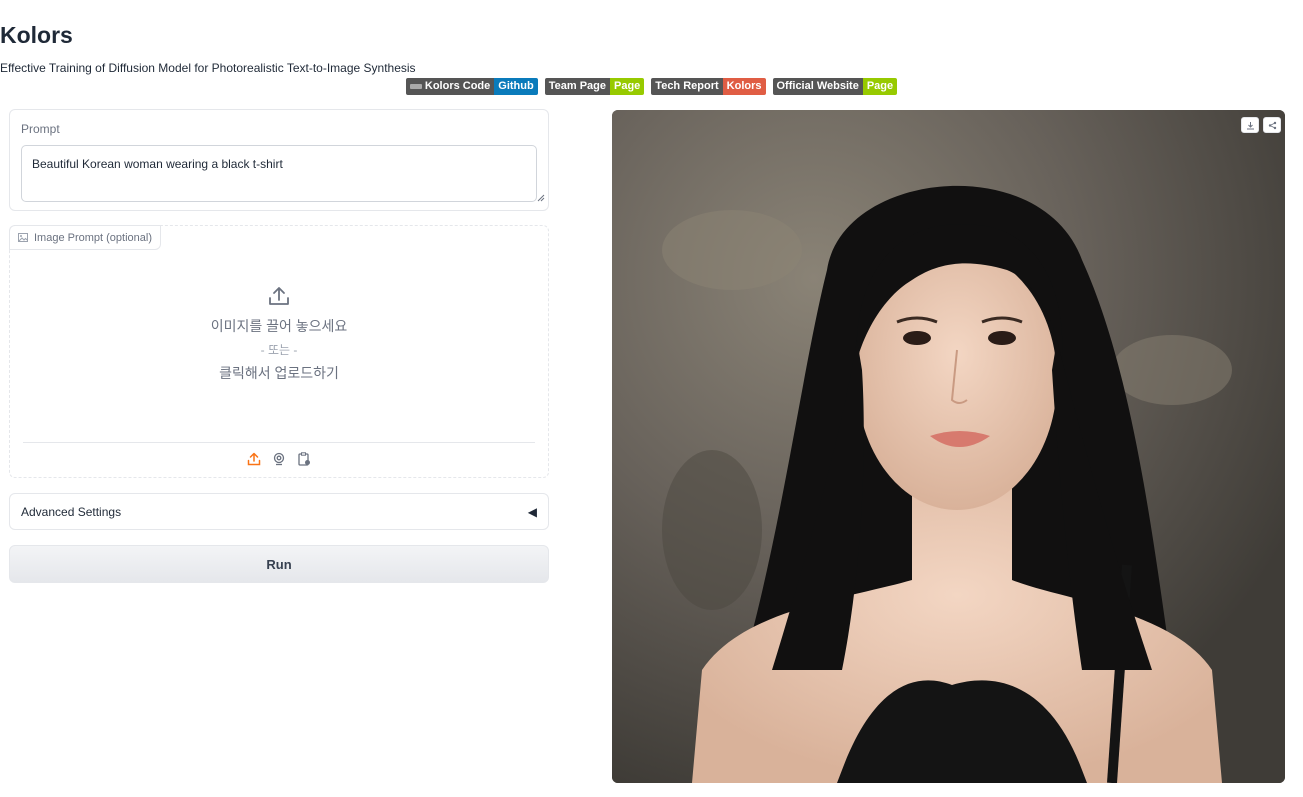  What do you see at coordinates (254, 458) in the screenshot?
I see `upload-source-icon` at bounding box center [254, 458].